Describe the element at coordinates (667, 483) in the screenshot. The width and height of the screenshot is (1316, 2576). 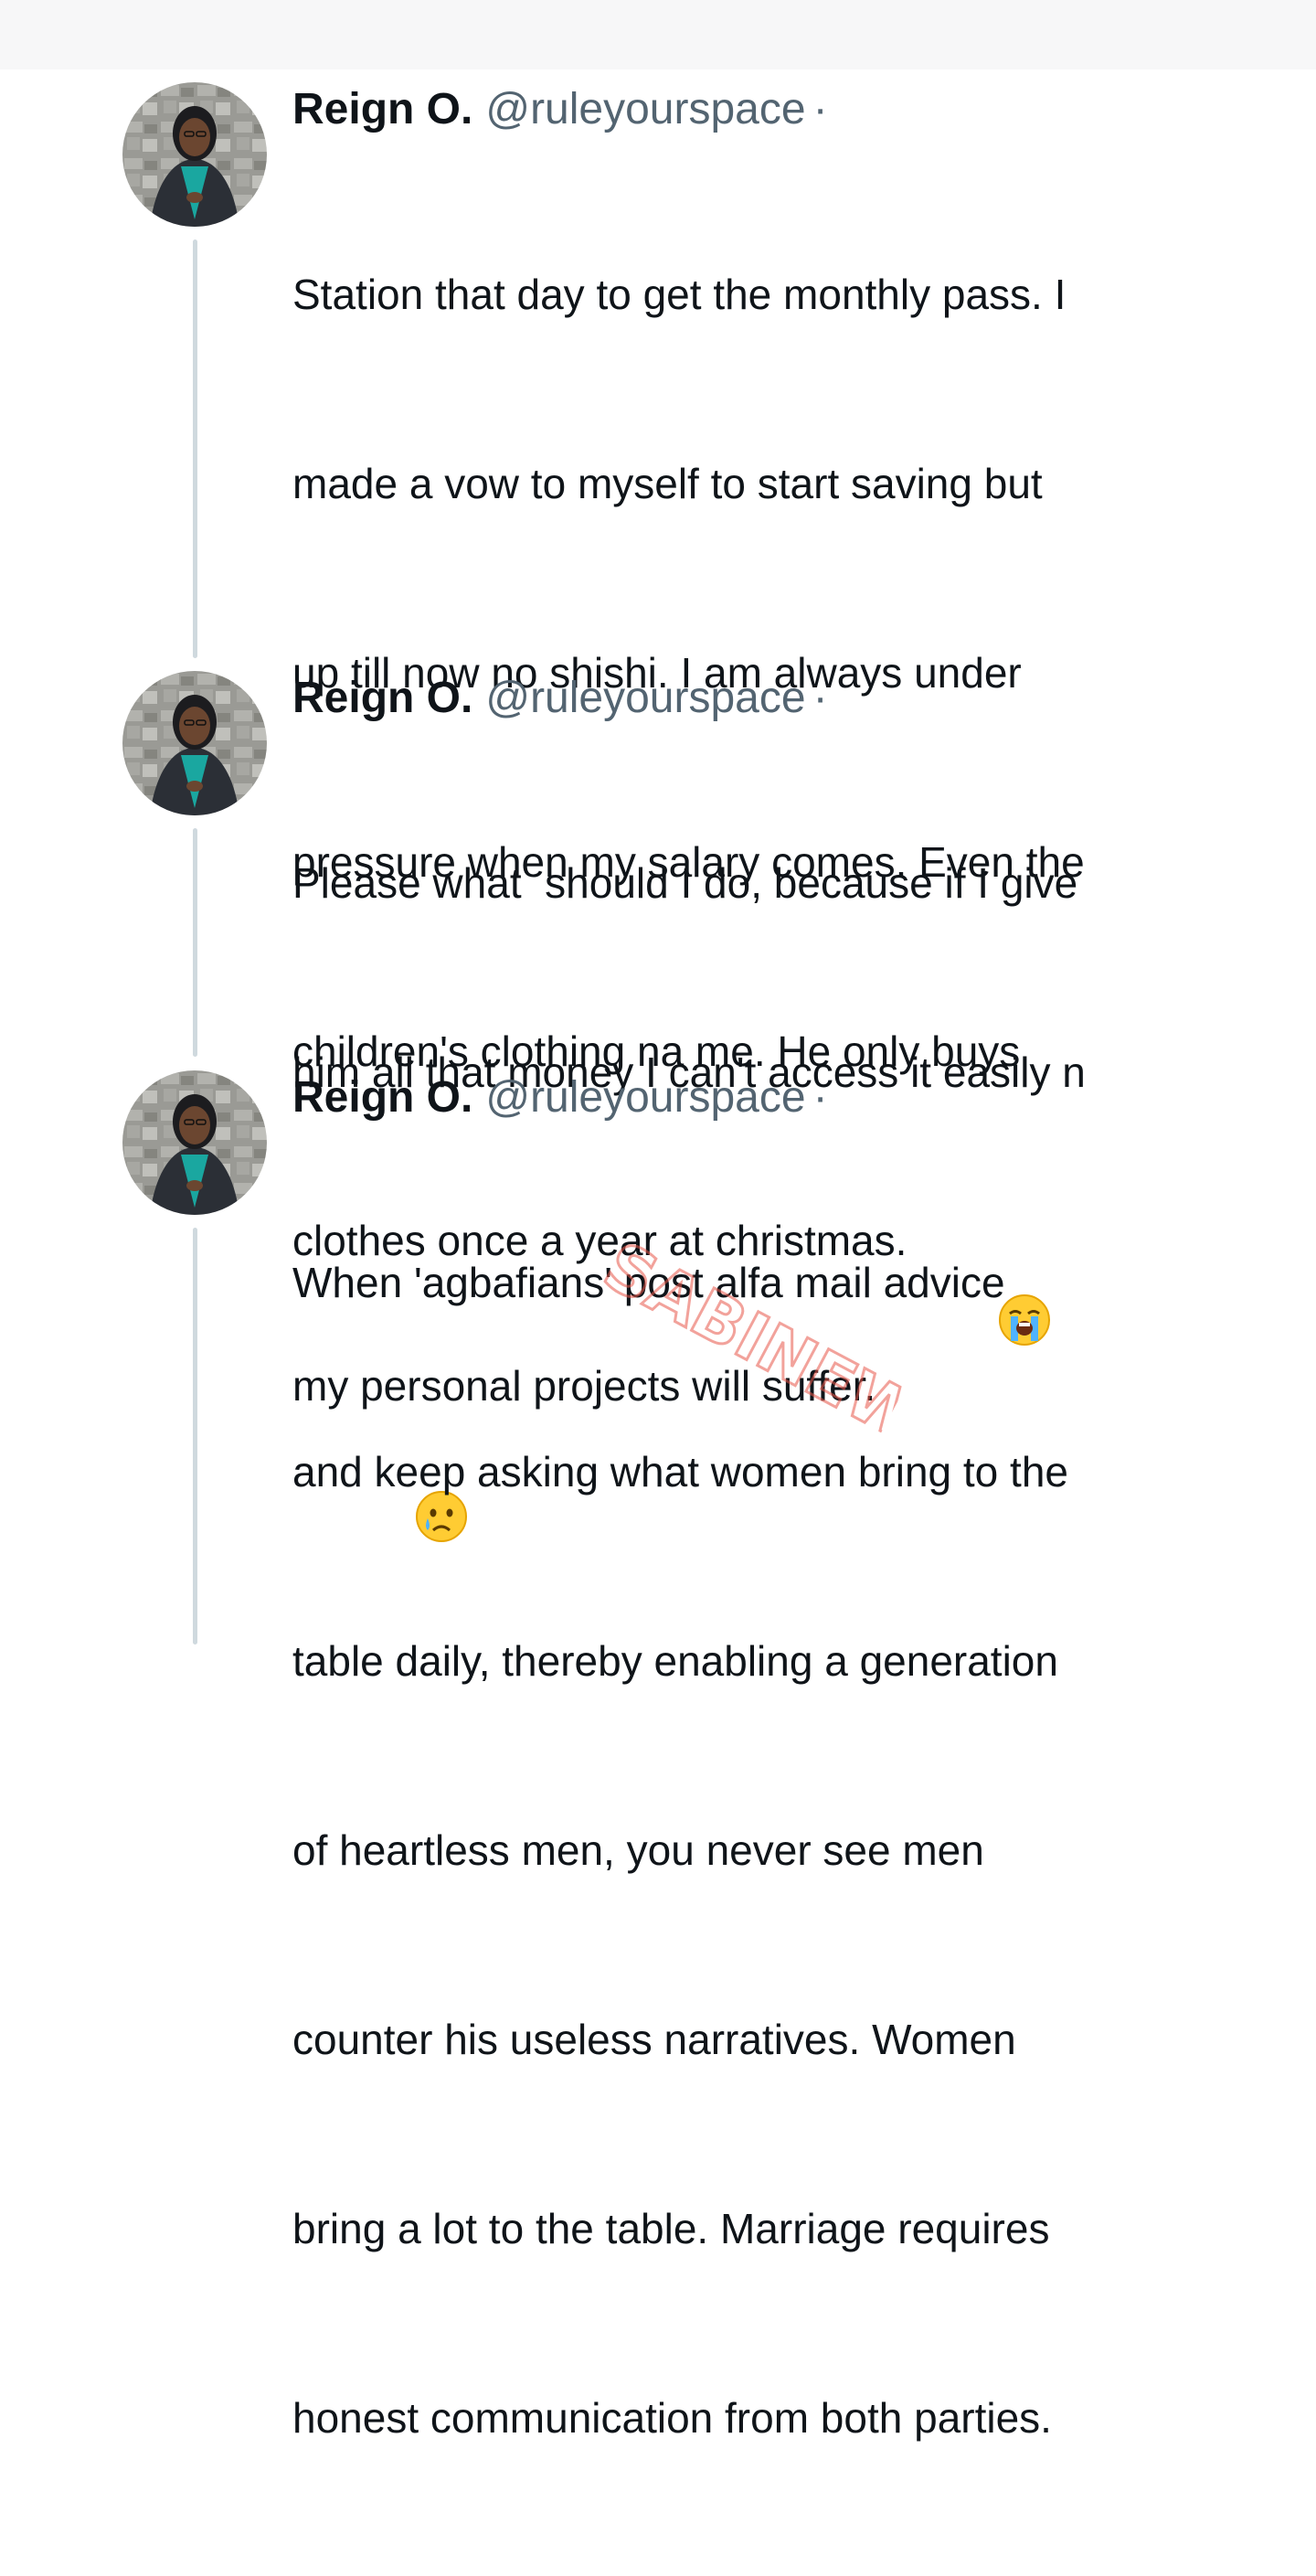
I see `tweet-line: made a vow to myself to start saving but` at that location.